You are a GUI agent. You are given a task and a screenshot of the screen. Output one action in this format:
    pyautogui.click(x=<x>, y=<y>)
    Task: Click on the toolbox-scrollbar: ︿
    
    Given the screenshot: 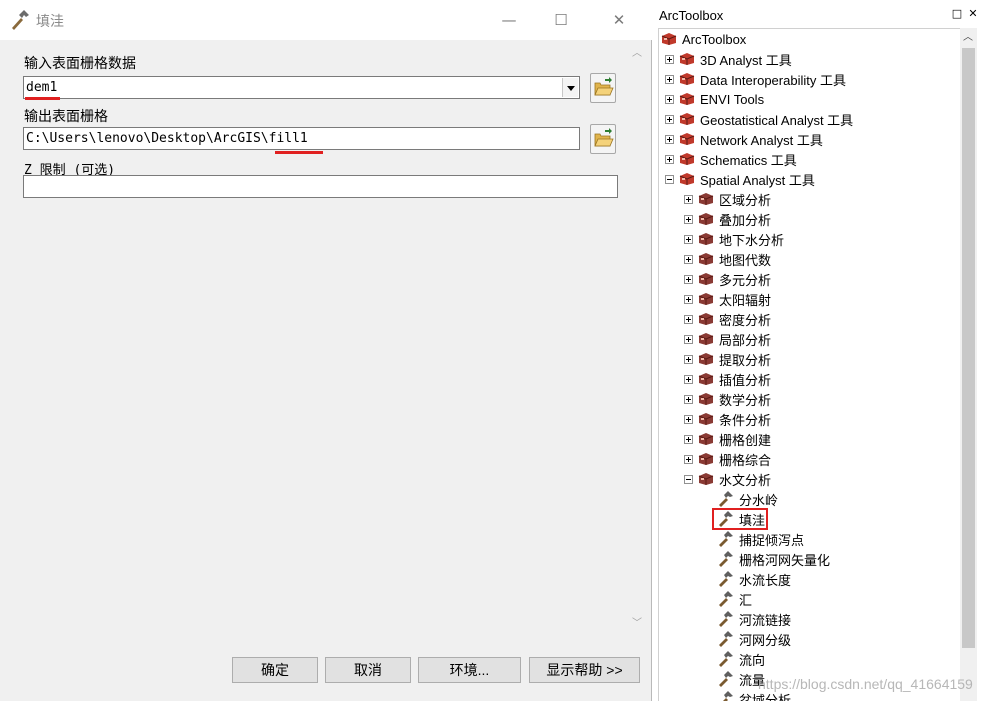 What is the action you would take?
    pyautogui.click(x=968, y=364)
    